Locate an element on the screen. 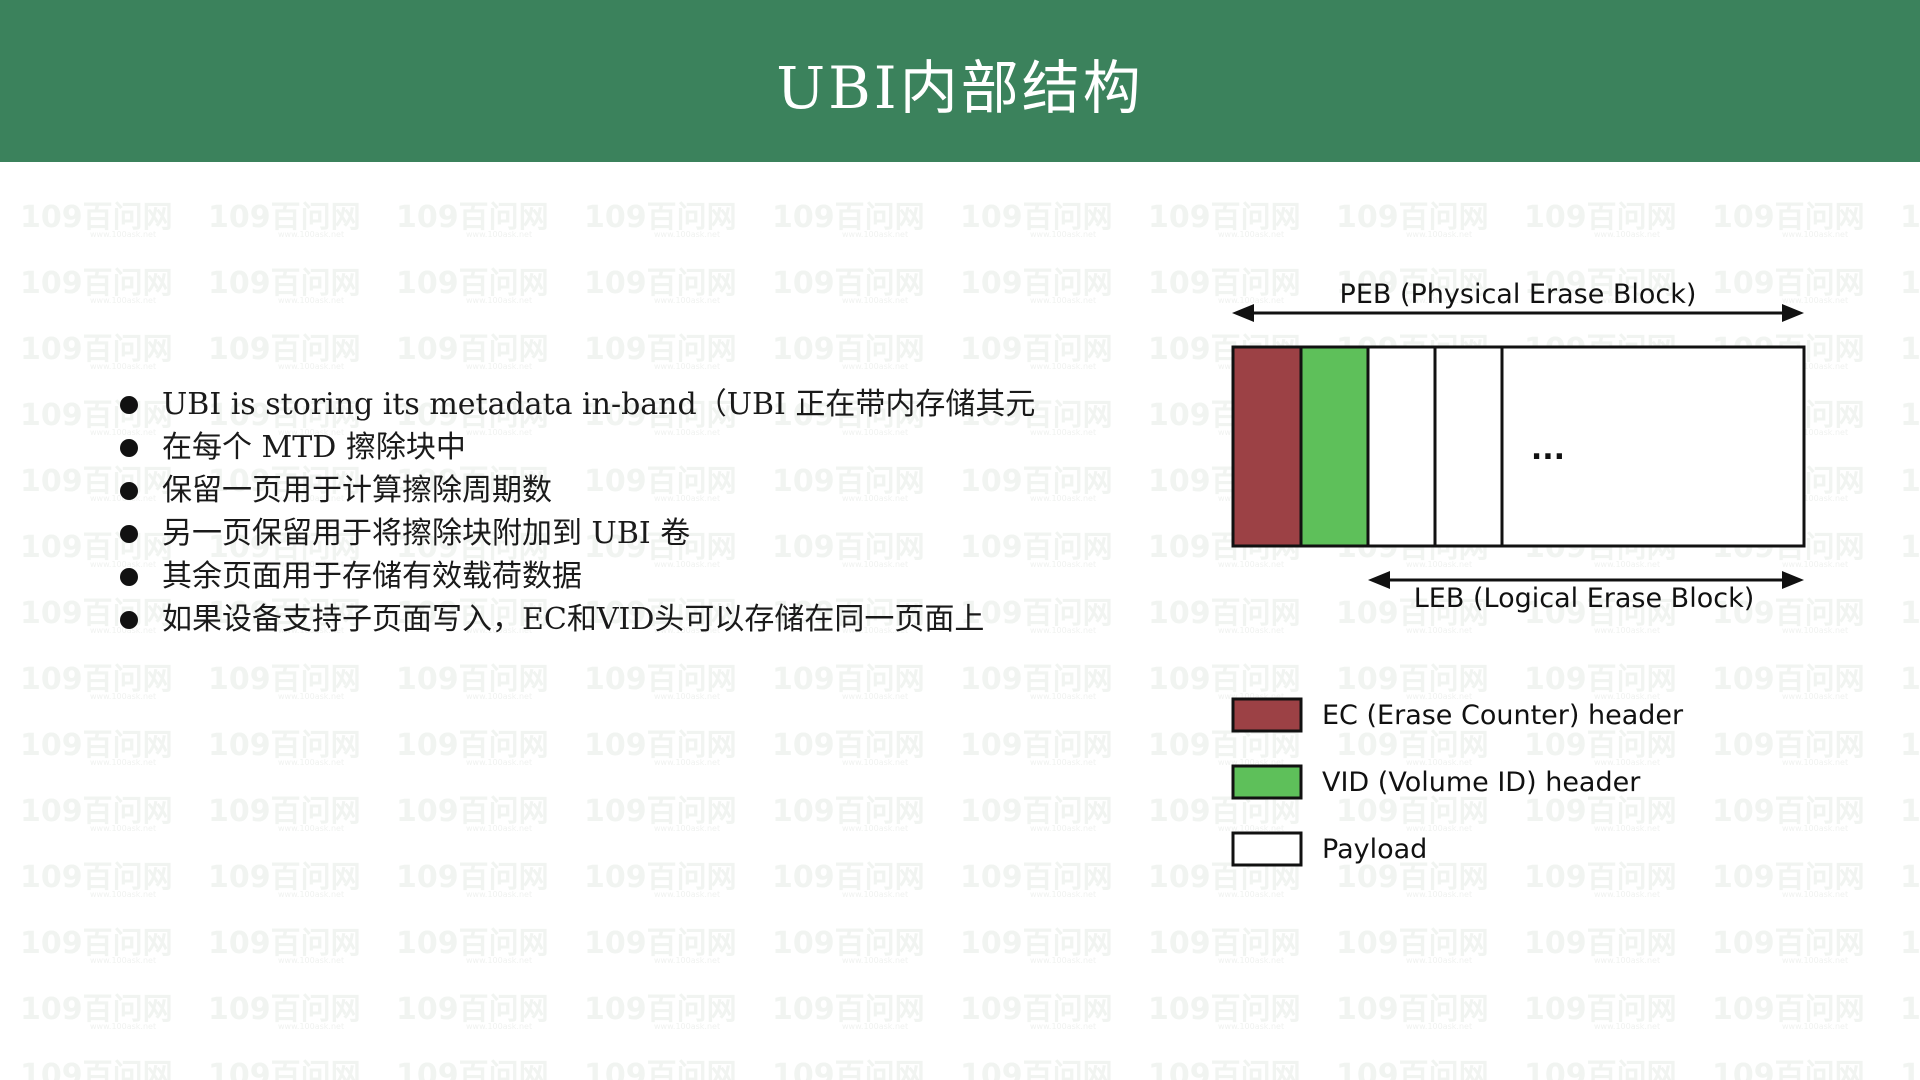 This screenshot has height=1080, width=1920. legend-ec-label: EC (Erase Counter) header is located at coordinates (1503, 715).